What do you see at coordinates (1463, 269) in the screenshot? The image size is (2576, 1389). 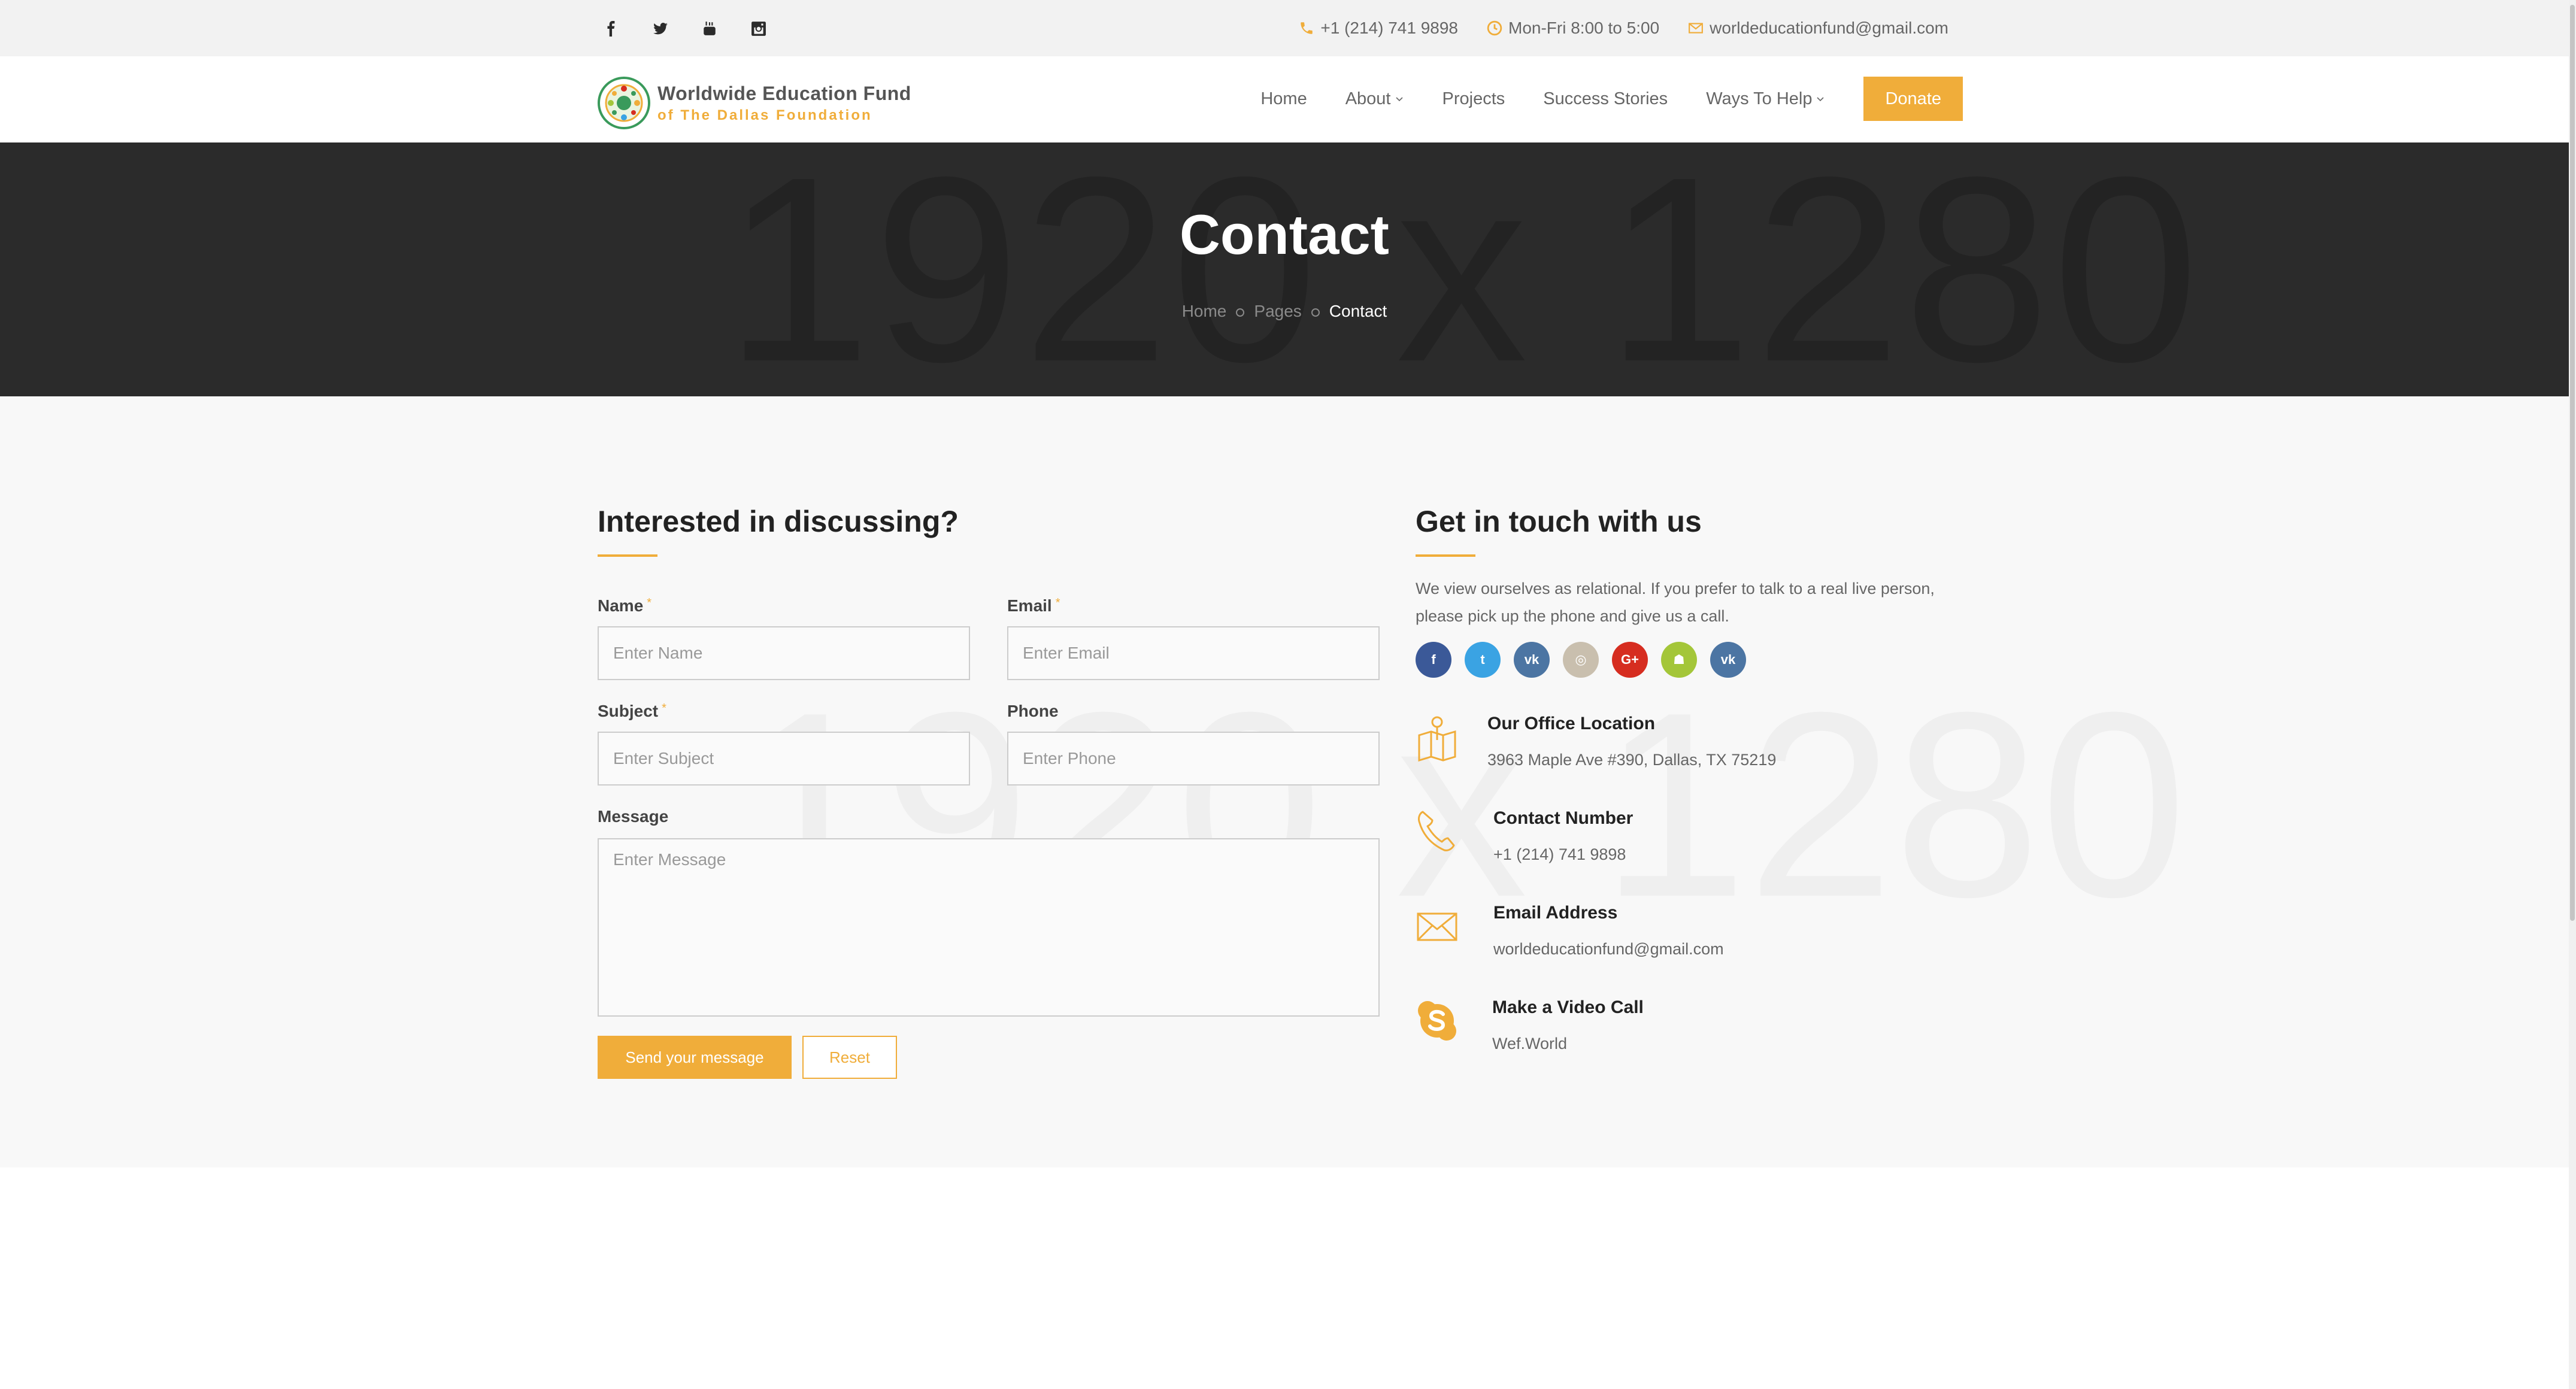 I see `hero-watermark: 1920 x 1280` at bounding box center [1463, 269].